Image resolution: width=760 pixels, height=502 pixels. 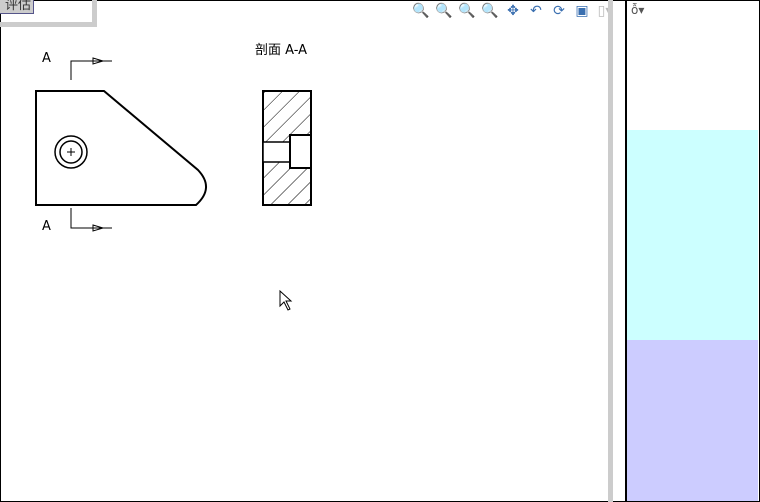 What do you see at coordinates (637, 10) in the screenshot?
I see `glasses-icon: ỗ▾` at bounding box center [637, 10].